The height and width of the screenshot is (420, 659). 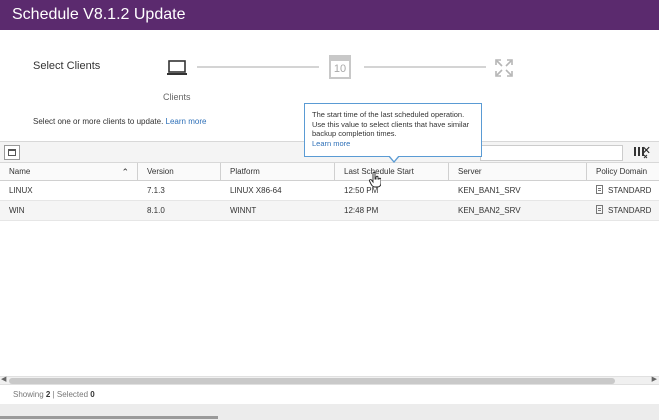 What do you see at coordinates (156, 190) in the screenshot?
I see `cell-version: 7.1.3` at bounding box center [156, 190].